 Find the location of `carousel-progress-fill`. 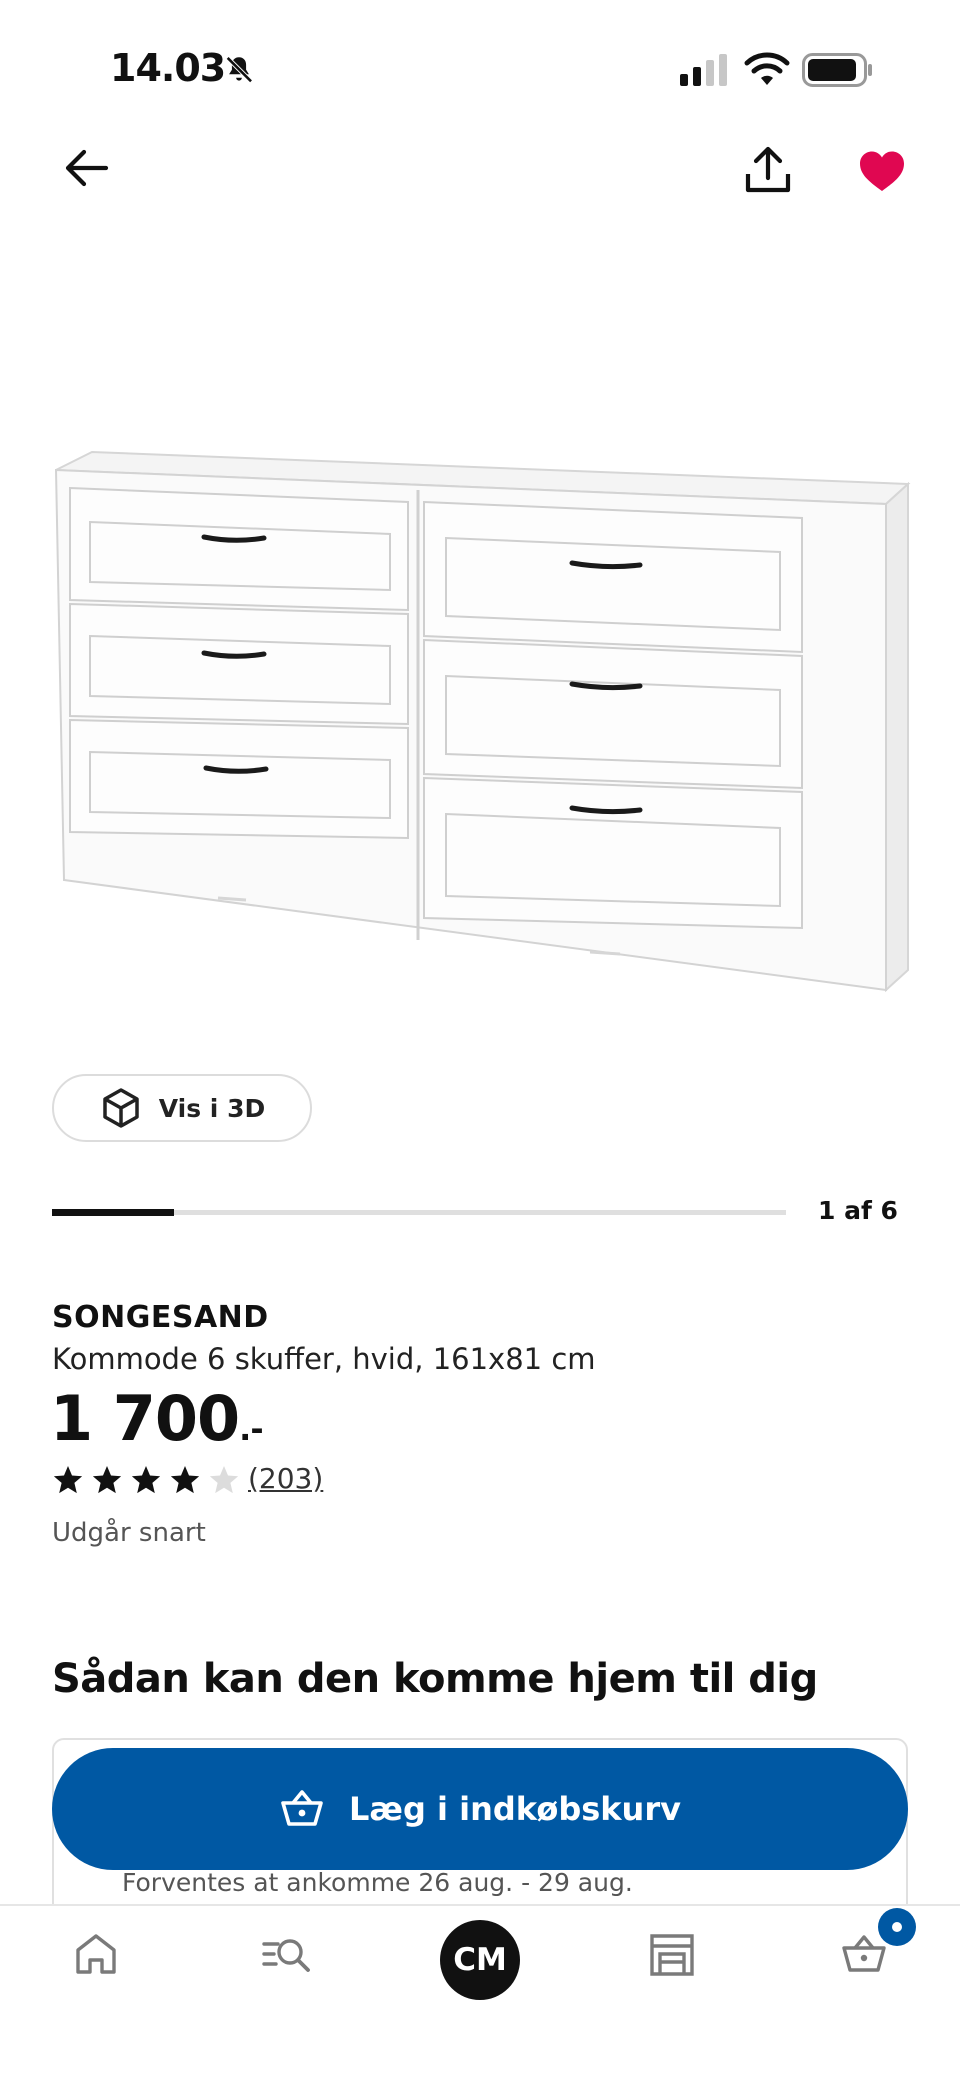

carousel-progress-fill is located at coordinates (113, 1212).